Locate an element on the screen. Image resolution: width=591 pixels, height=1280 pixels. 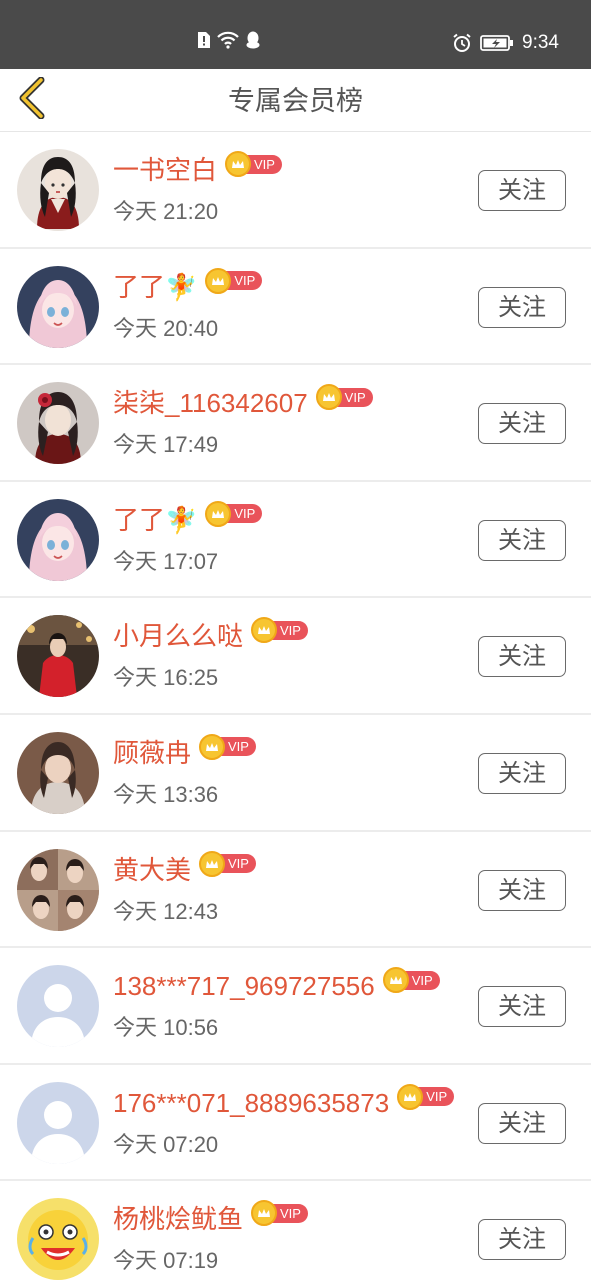
page-title: 专属会员榜 is located at coordinates (295, 101).